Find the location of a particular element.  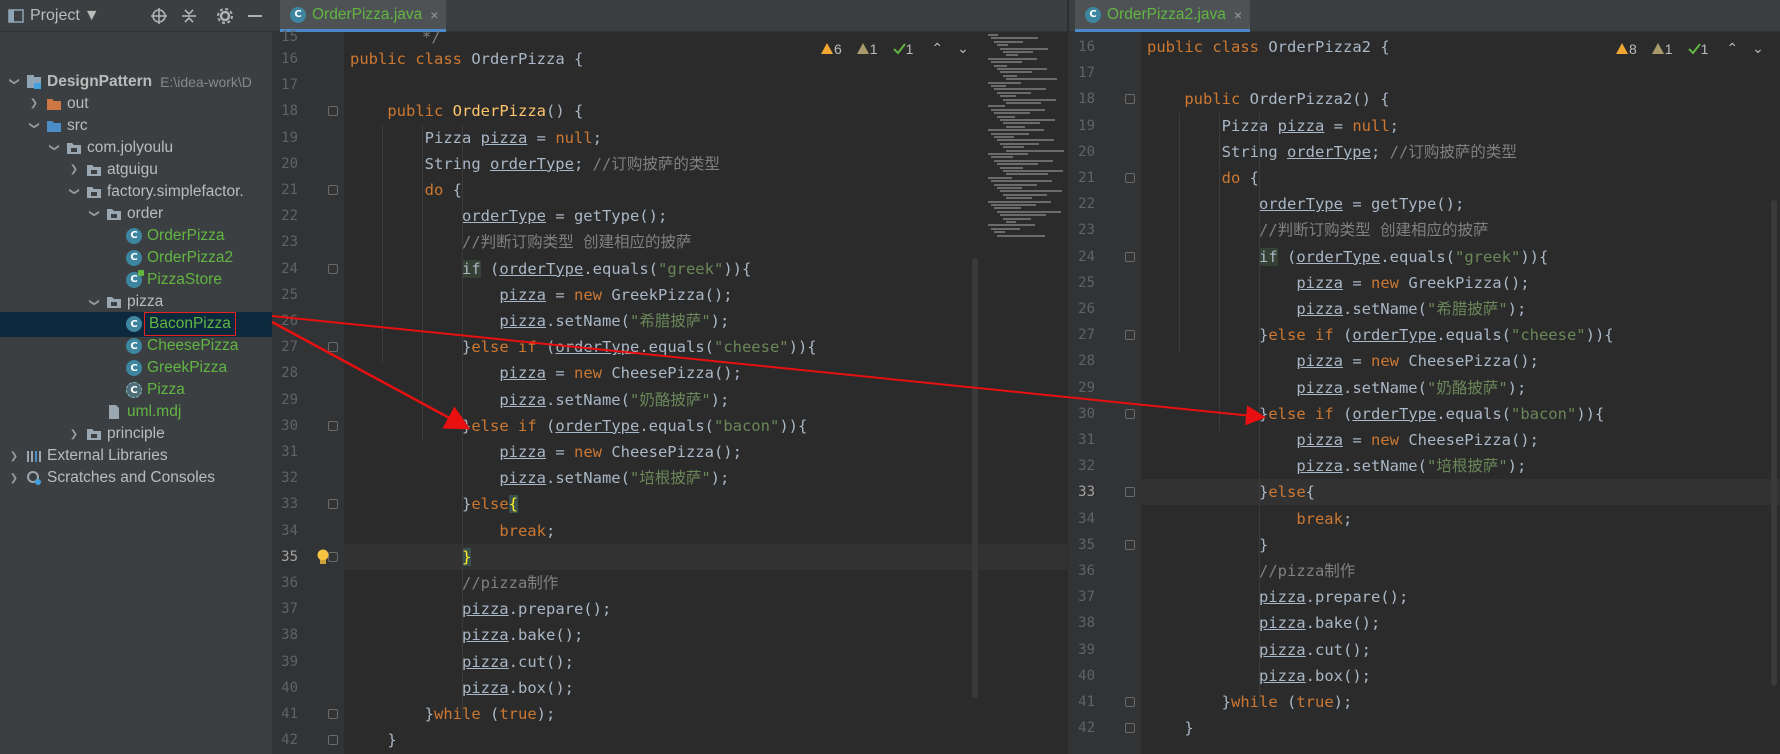

line-number: 19 is located at coordinates (289, 137).